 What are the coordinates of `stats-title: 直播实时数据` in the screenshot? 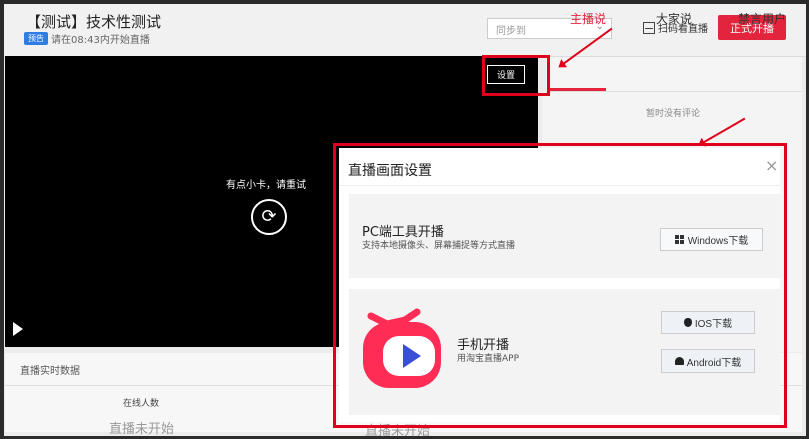 It's located at (50, 371).